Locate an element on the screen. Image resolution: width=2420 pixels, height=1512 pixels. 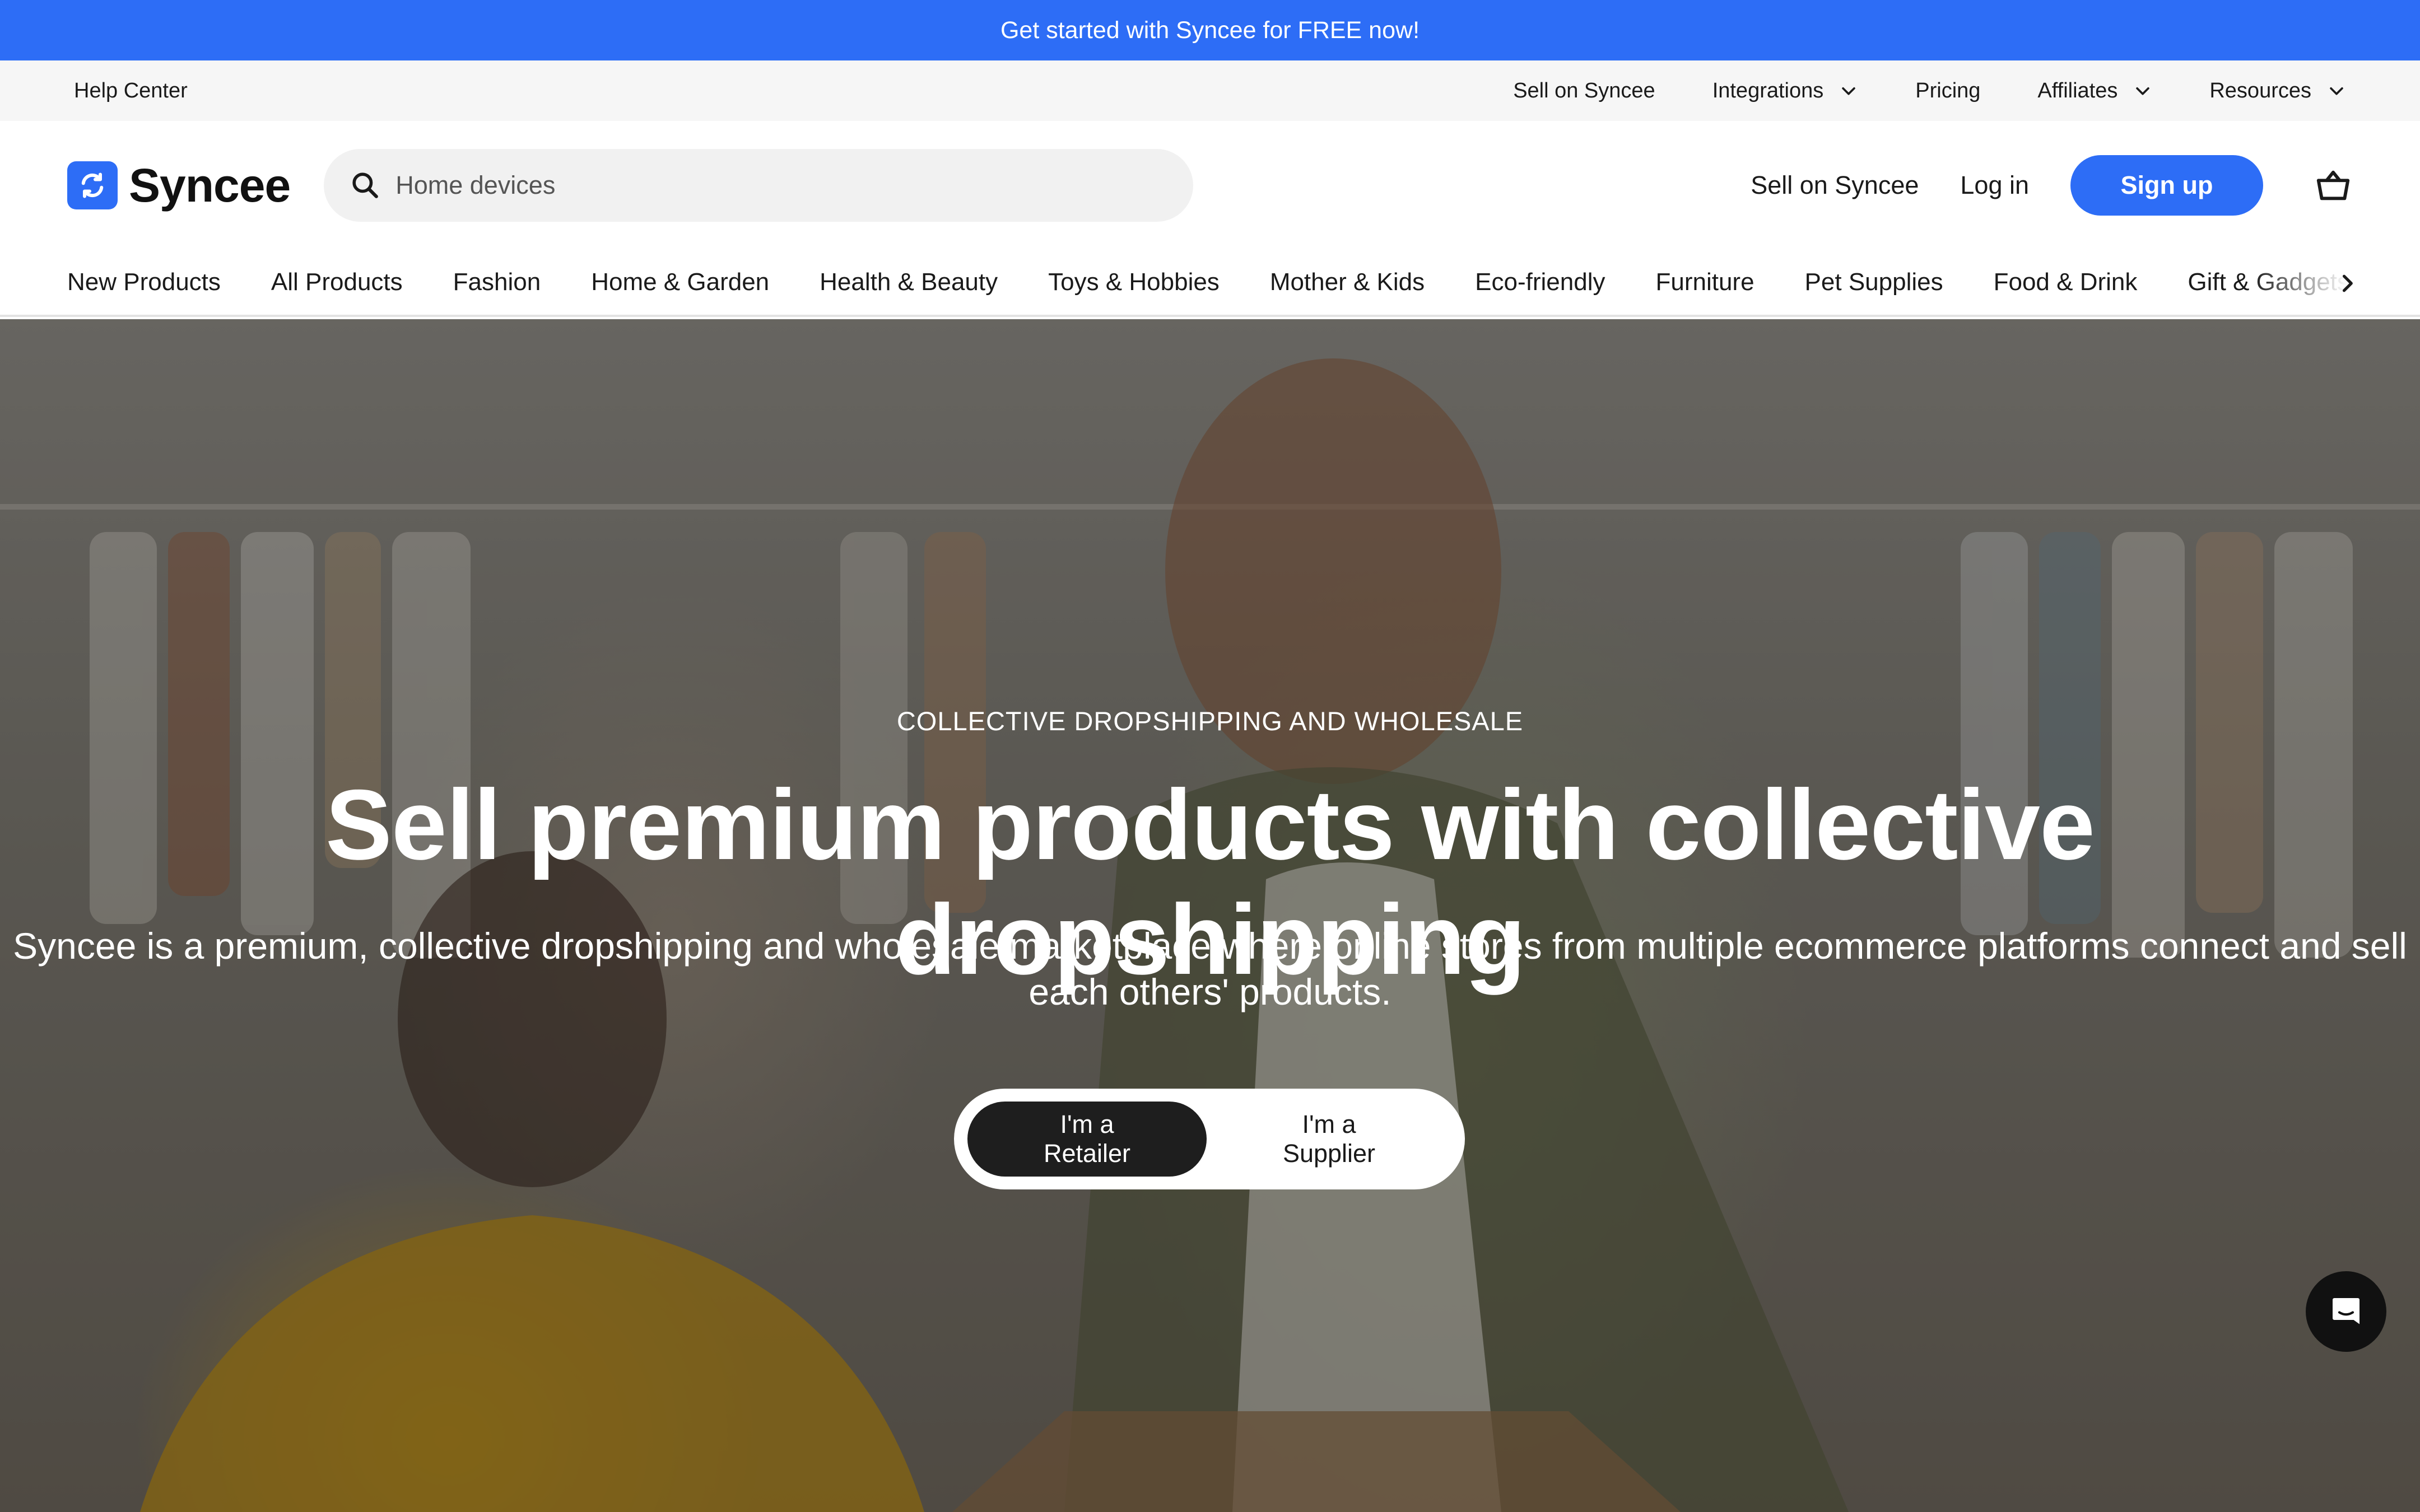
utility-integrations: Integrations is located at coordinates (1786, 91).